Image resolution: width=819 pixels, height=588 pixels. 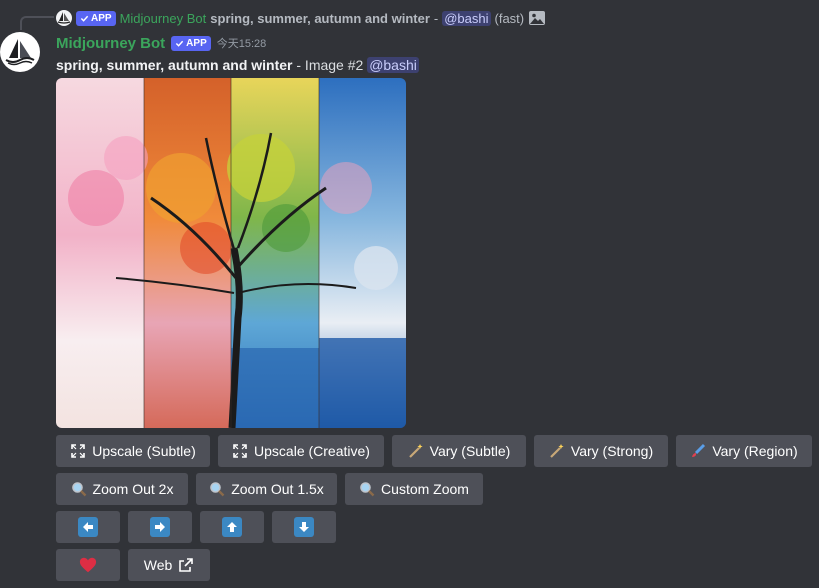 I want to click on custom-zoom-button: Custom Zoom, so click(x=414, y=489).